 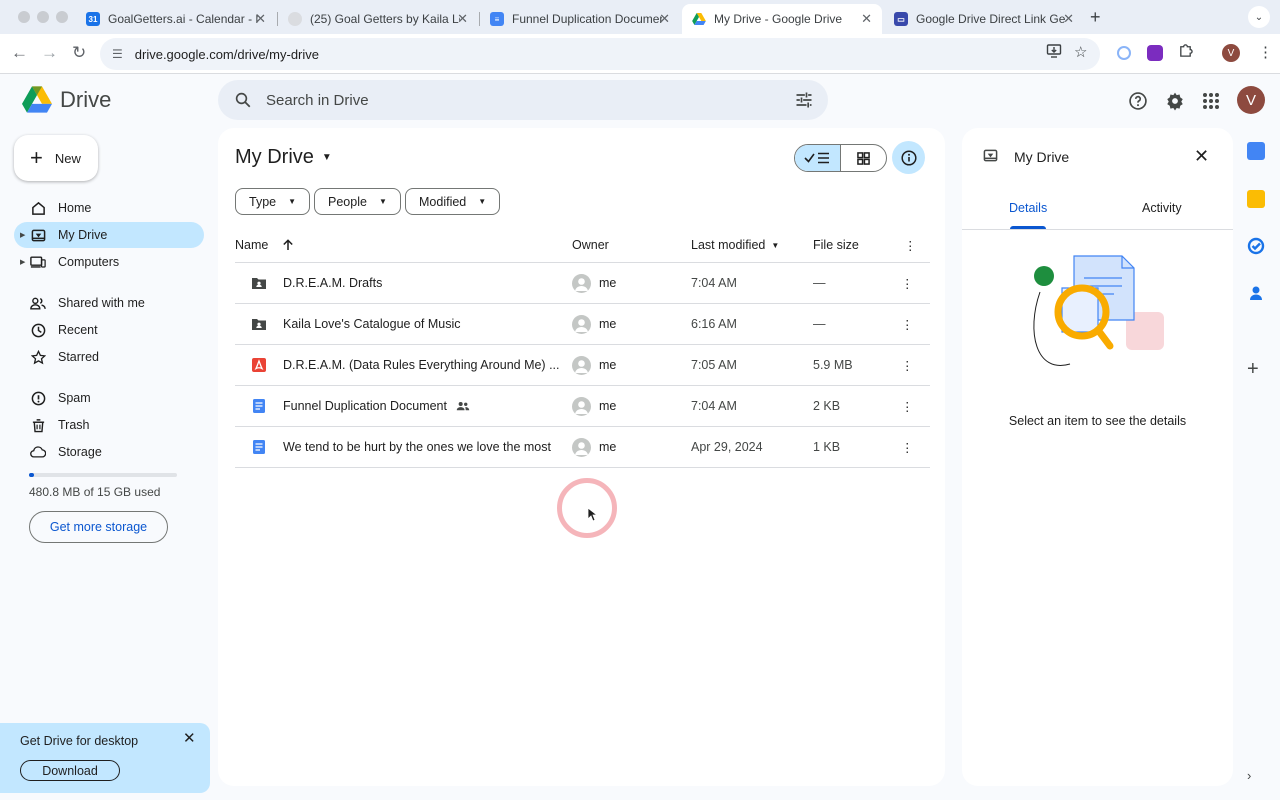 What do you see at coordinates (227, 54) in the screenshot?
I see `url-text: drive.google.com/drive/my-drive` at bounding box center [227, 54].